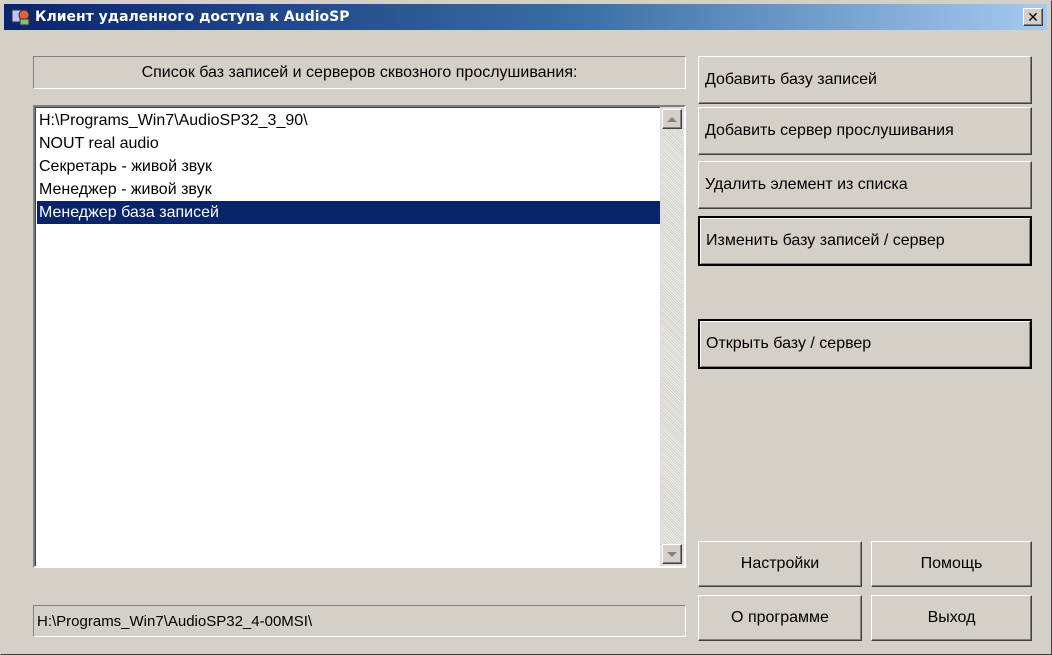 Image resolution: width=1052 pixels, height=655 pixels. What do you see at coordinates (865, 80) in the screenshot?
I see `add-database-button: Добавить базу записей` at bounding box center [865, 80].